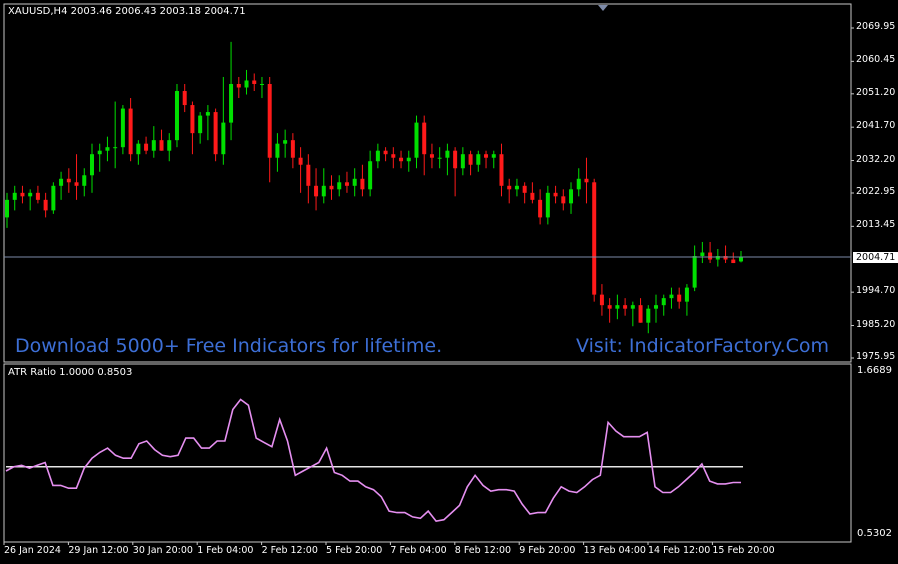 The image size is (898, 564). Describe the element at coordinates (876, 159) in the screenshot. I see `price-tick-label: 2032.20` at that location.